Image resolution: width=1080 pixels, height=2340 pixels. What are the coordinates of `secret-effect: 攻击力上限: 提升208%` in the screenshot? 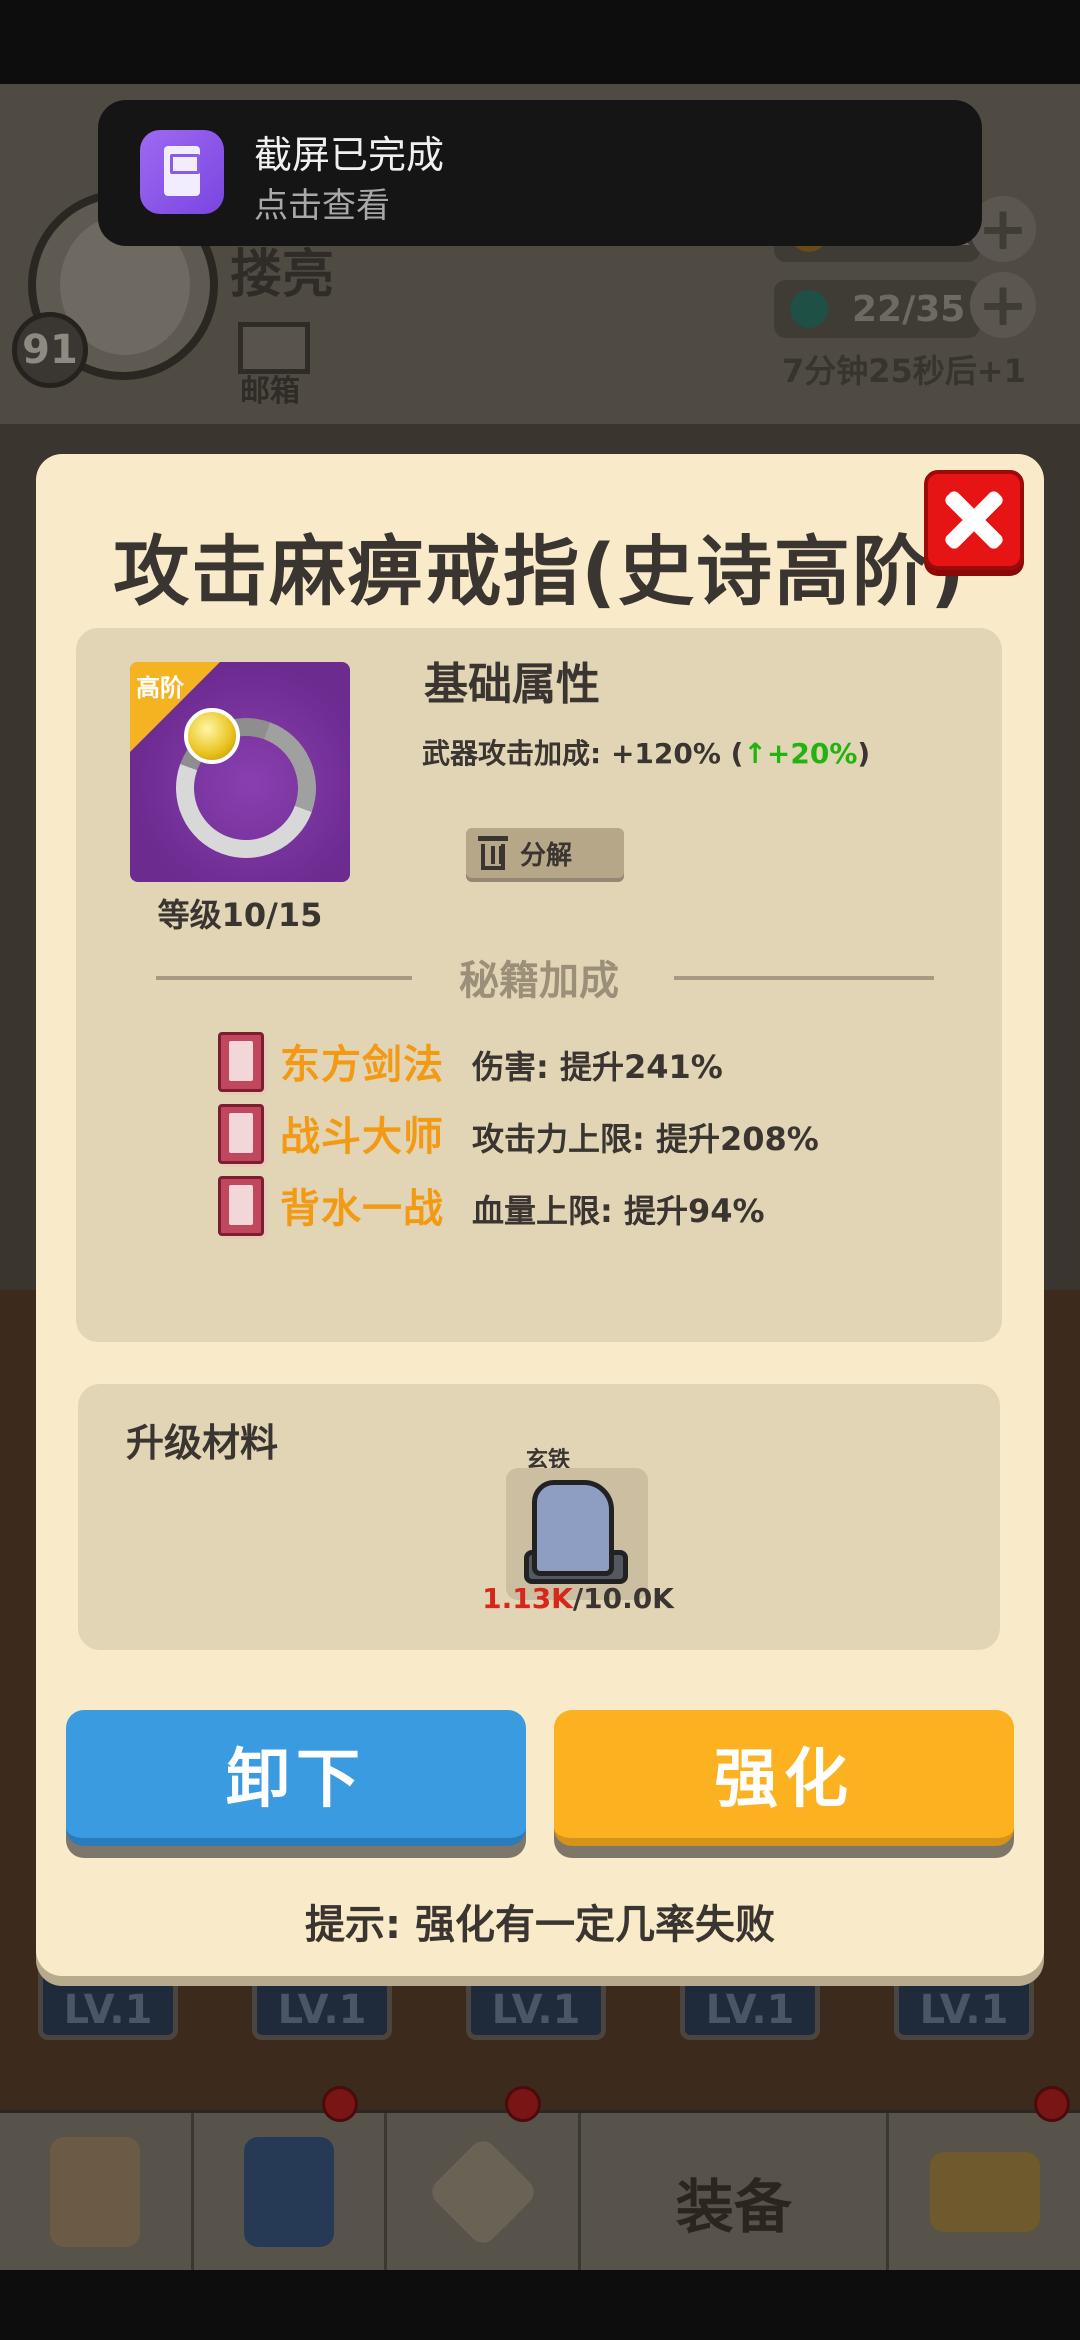 It's located at (645, 1139).